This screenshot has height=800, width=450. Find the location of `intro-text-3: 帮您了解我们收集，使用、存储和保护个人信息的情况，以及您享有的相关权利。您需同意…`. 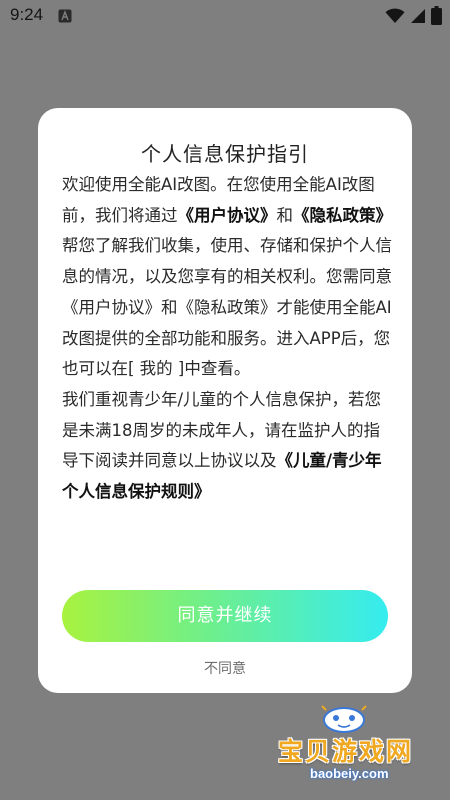

intro-text-3: 帮您了解我们收集，使用、存储和保护个人信息的情况，以及您享有的相关权利。您需同意… is located at coordinates (227, 307).